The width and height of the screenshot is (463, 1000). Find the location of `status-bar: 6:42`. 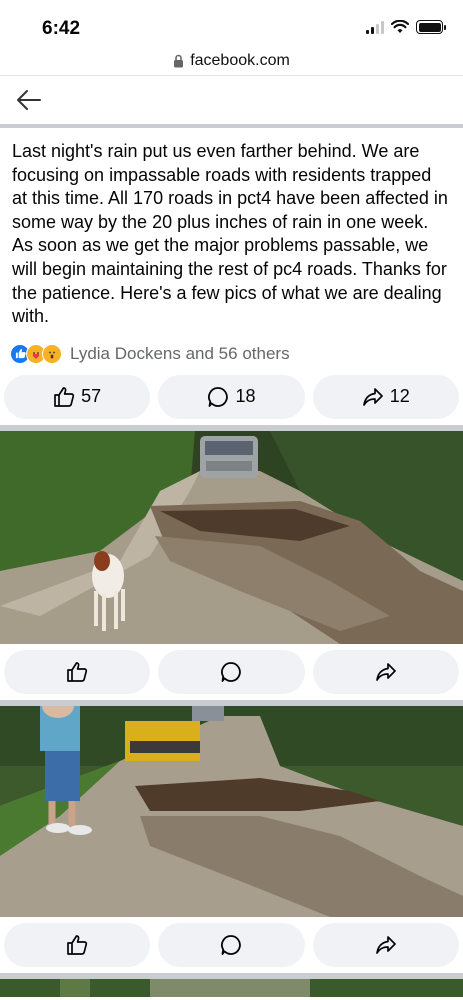

status-bar: 6:42 is located at coordinates (231, 23).